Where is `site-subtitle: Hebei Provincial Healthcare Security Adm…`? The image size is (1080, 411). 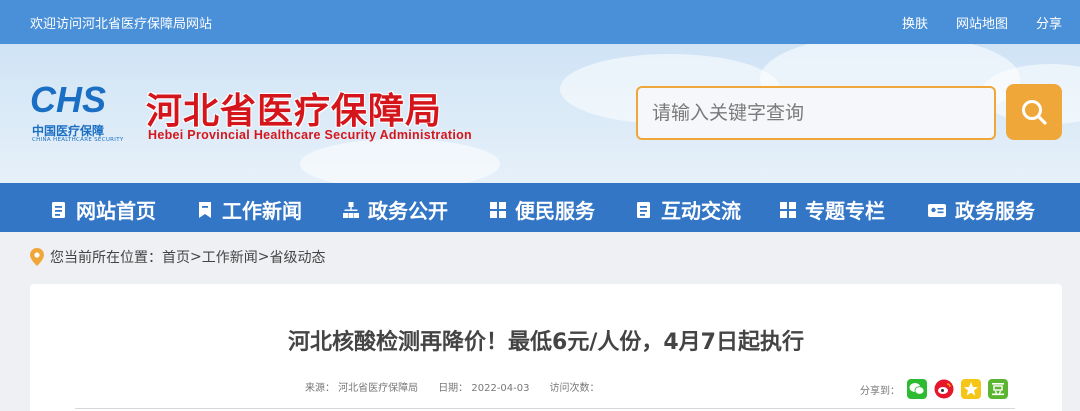
site-subtitle: Hebei Provincial Healthcare Security Adm… is located at coordinates (310, 135).